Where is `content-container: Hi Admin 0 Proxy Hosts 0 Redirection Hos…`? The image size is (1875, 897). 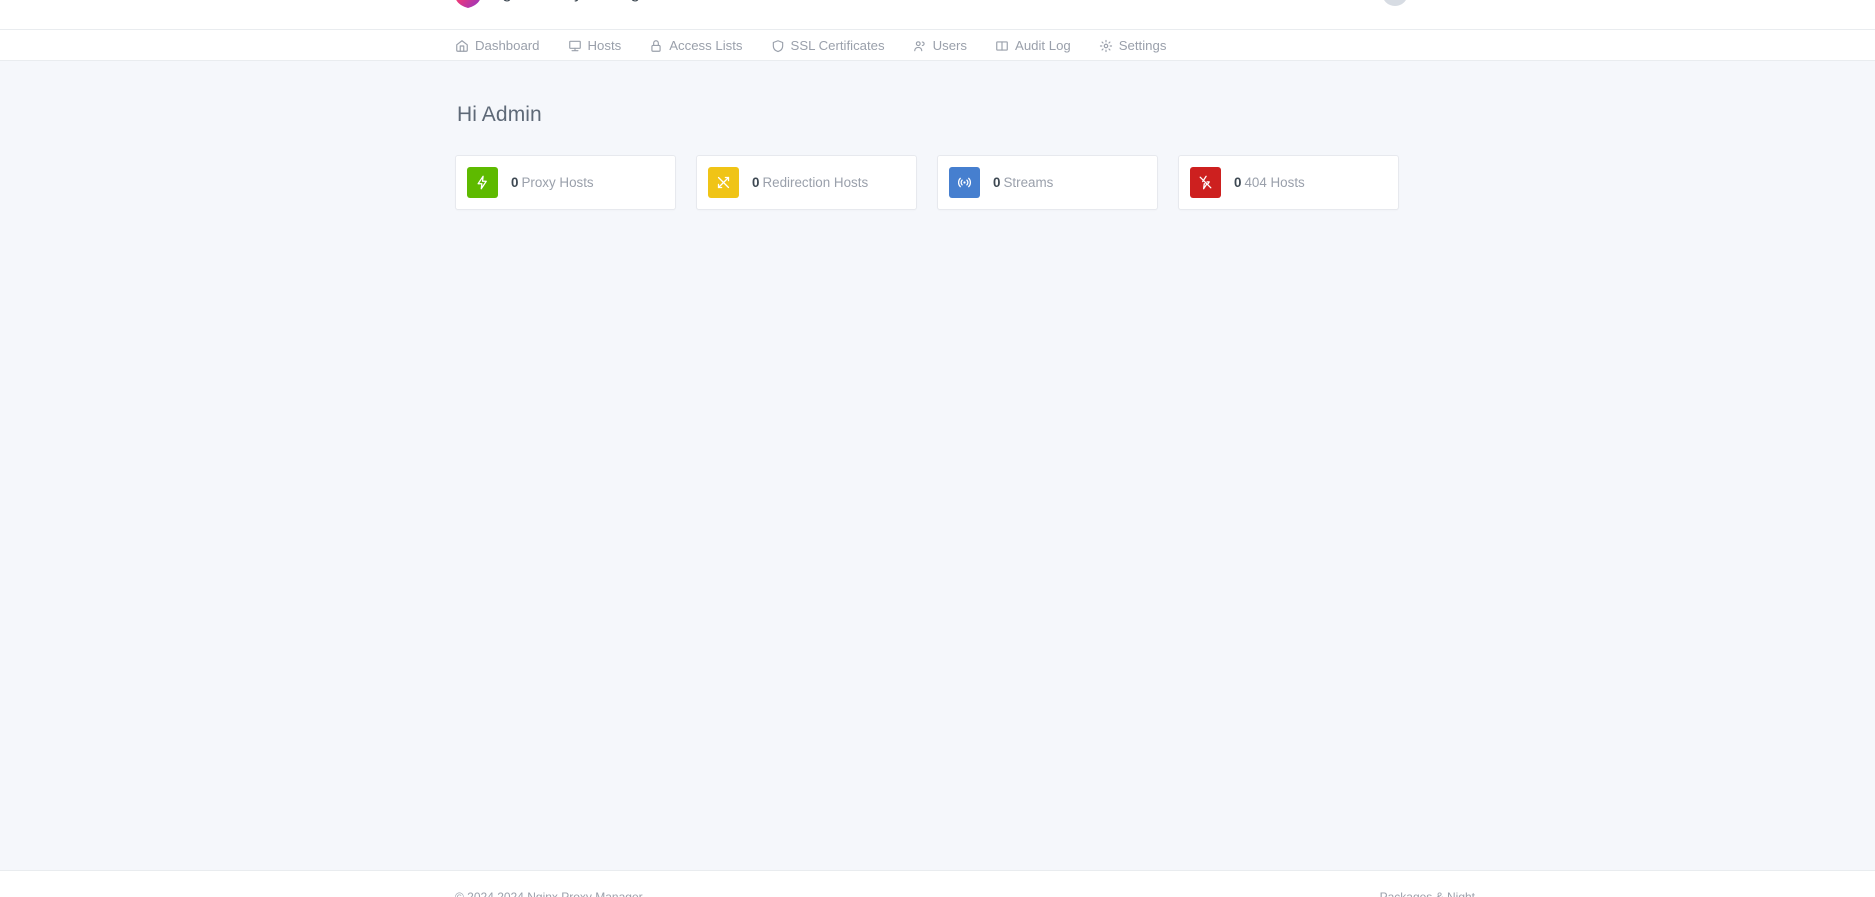
content-container: Hi Admin 0 Proxy Hosts 0 Redirection Hos… is located at coordinates (935, 135).